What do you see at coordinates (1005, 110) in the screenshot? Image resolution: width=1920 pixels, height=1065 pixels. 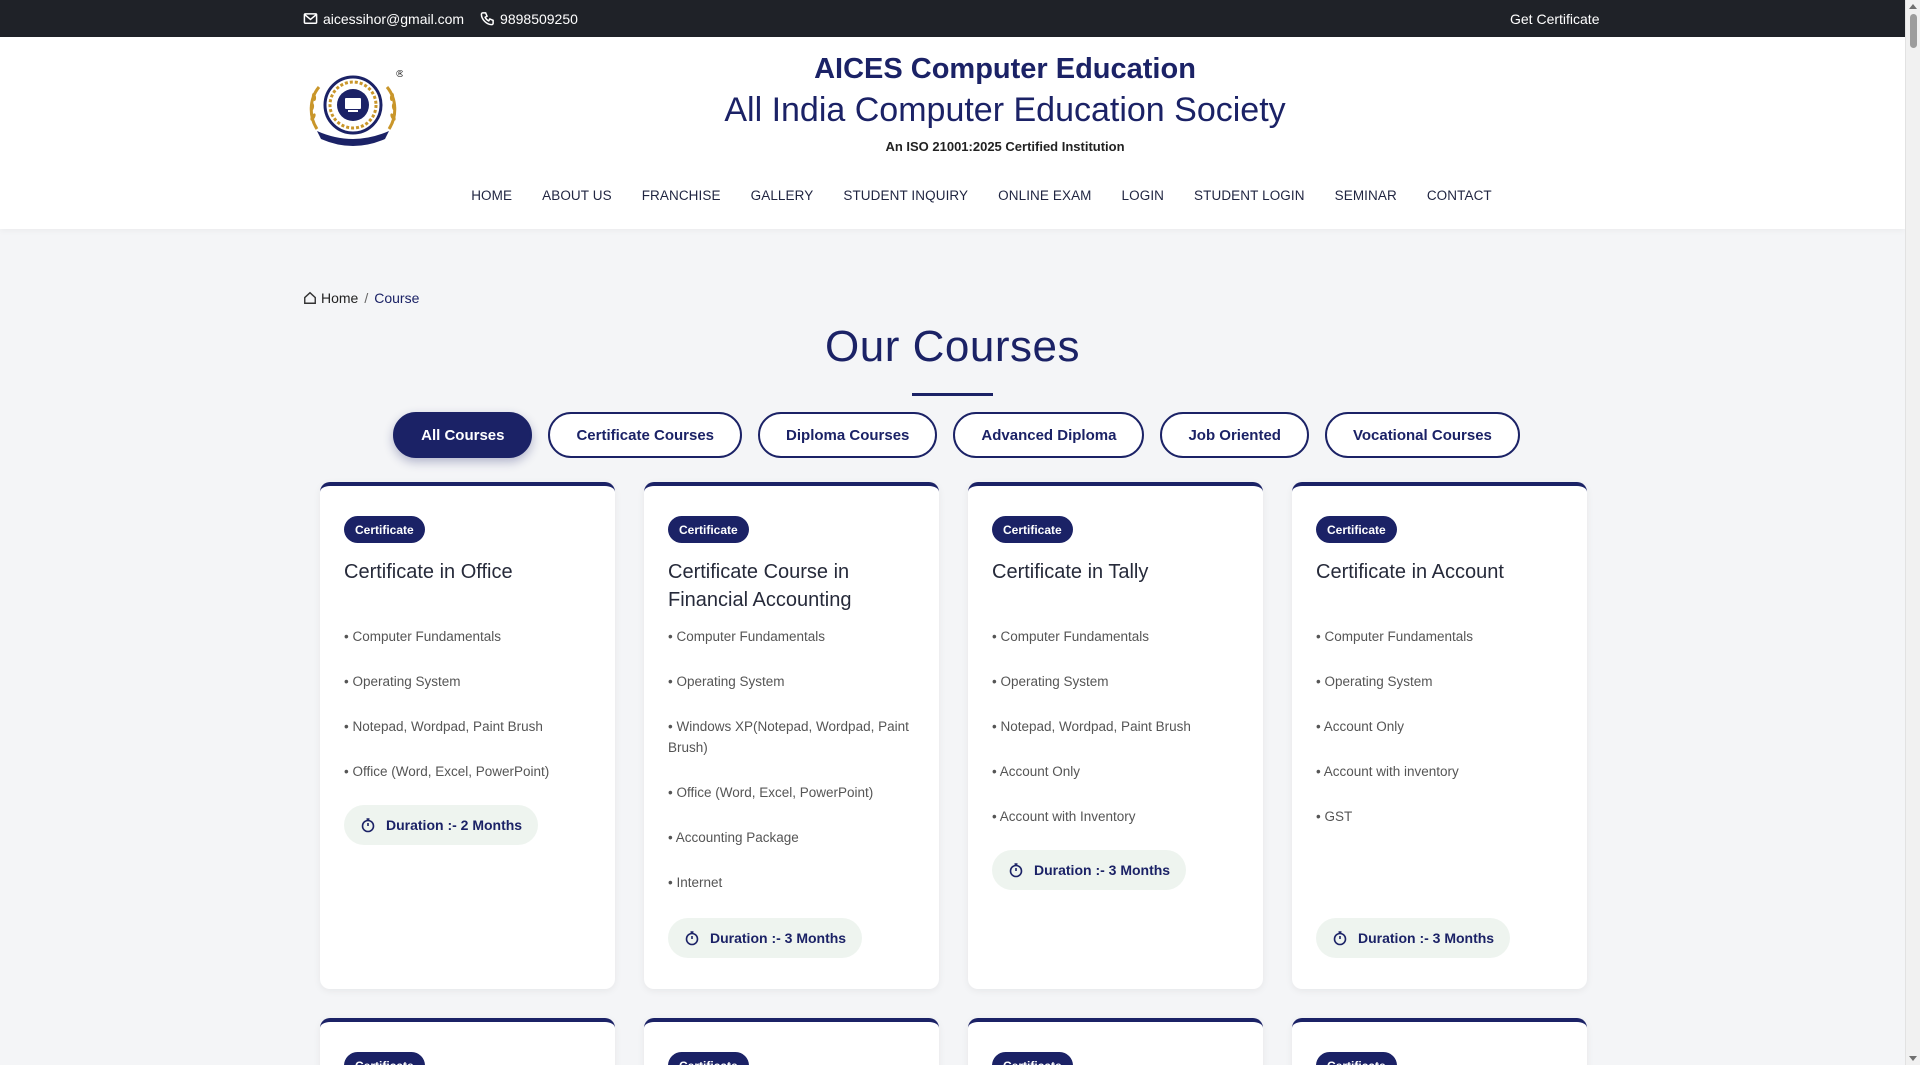 I see `brand-subtitle: All India Computer Education Society` at bounding box center [1005, 110].